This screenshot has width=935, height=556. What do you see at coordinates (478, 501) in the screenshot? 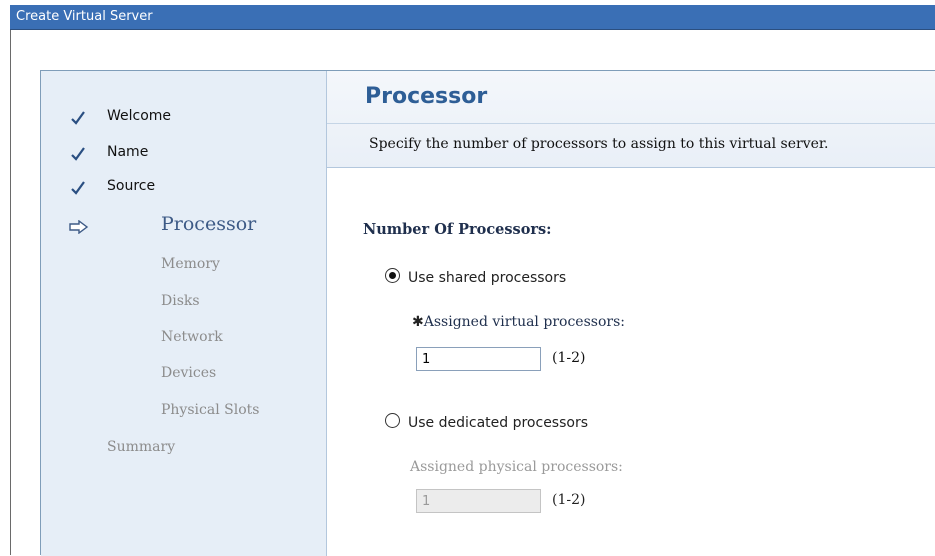
I see `physical-processors-input` at bounding box center [478, 501].